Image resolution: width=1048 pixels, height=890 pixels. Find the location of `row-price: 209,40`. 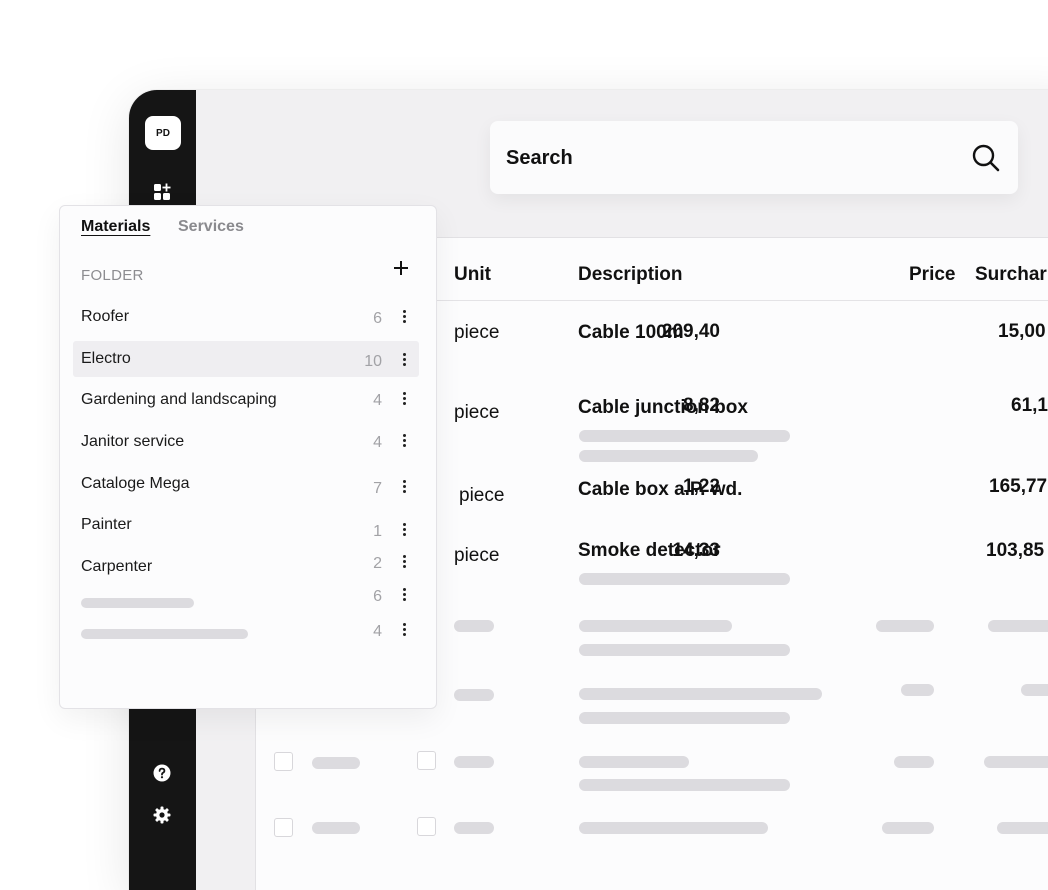

row-price: 209,40 is located at coordinates (690, 331).